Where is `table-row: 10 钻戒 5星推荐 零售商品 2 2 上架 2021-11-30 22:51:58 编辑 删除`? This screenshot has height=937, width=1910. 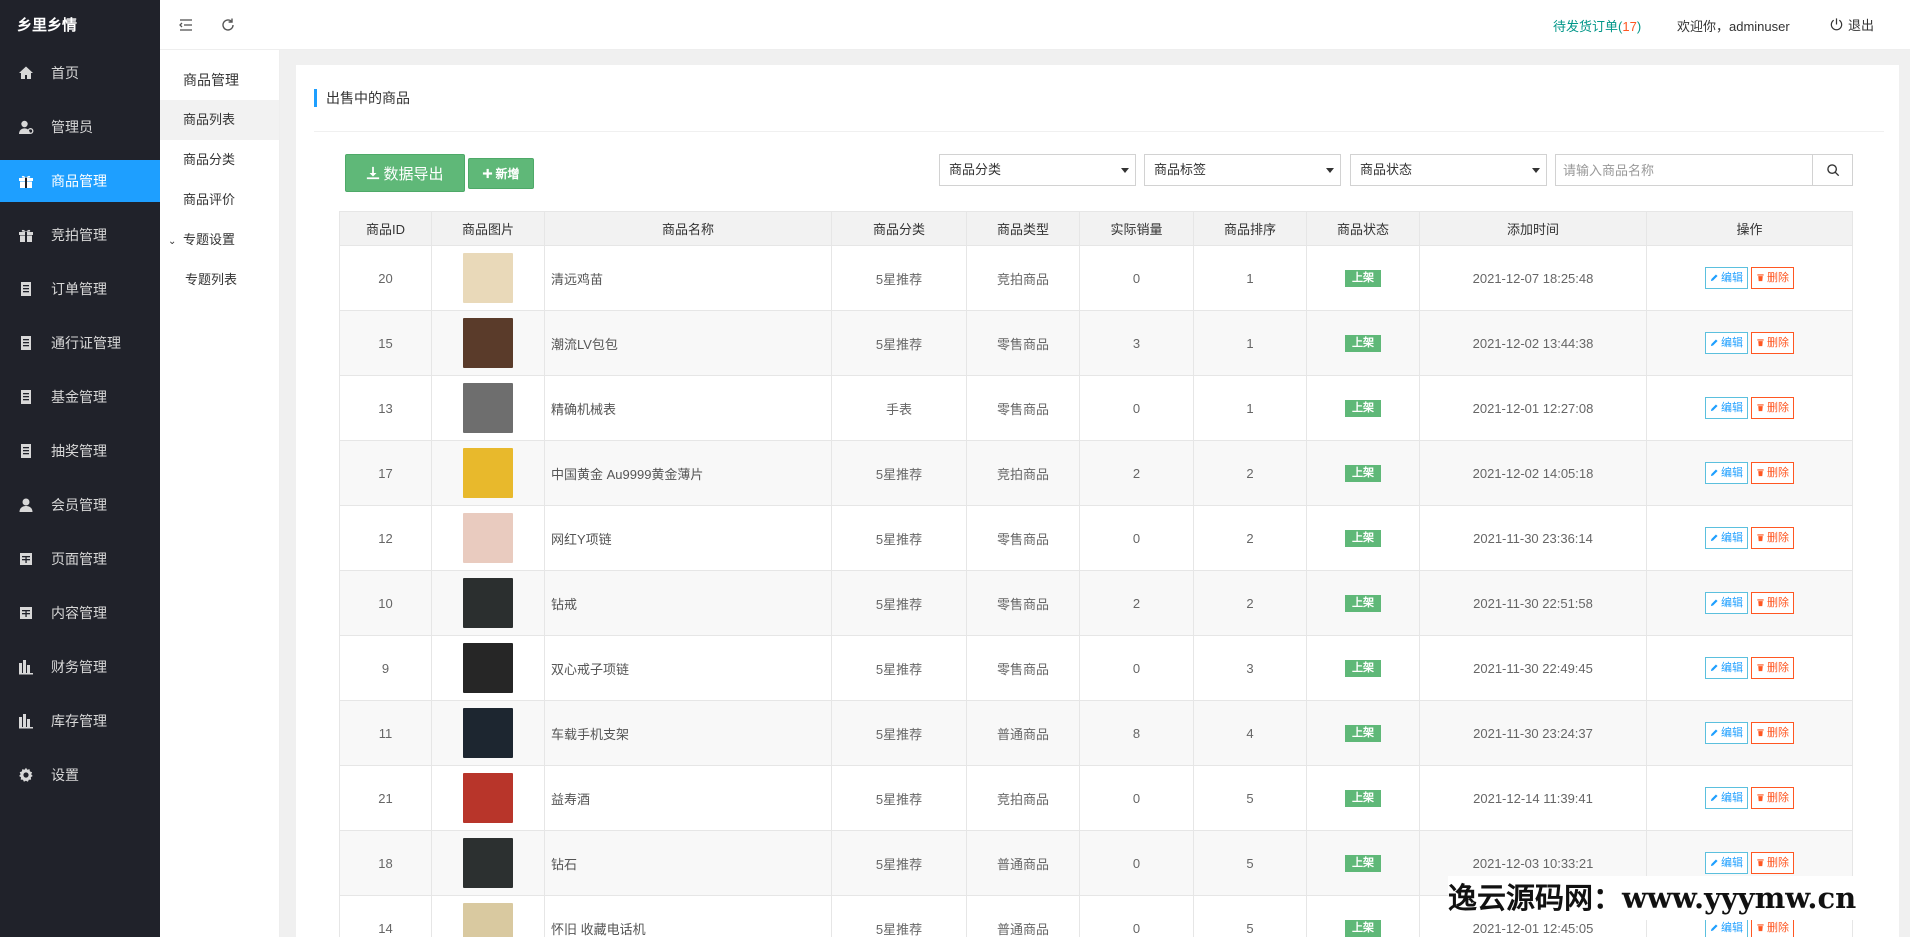
table-row: 10 钻戒 5星推荐 零售商品 2 2 上架 2021-11-30 22:51:58 编辑 删除 is located at coordinates (1096, 603).